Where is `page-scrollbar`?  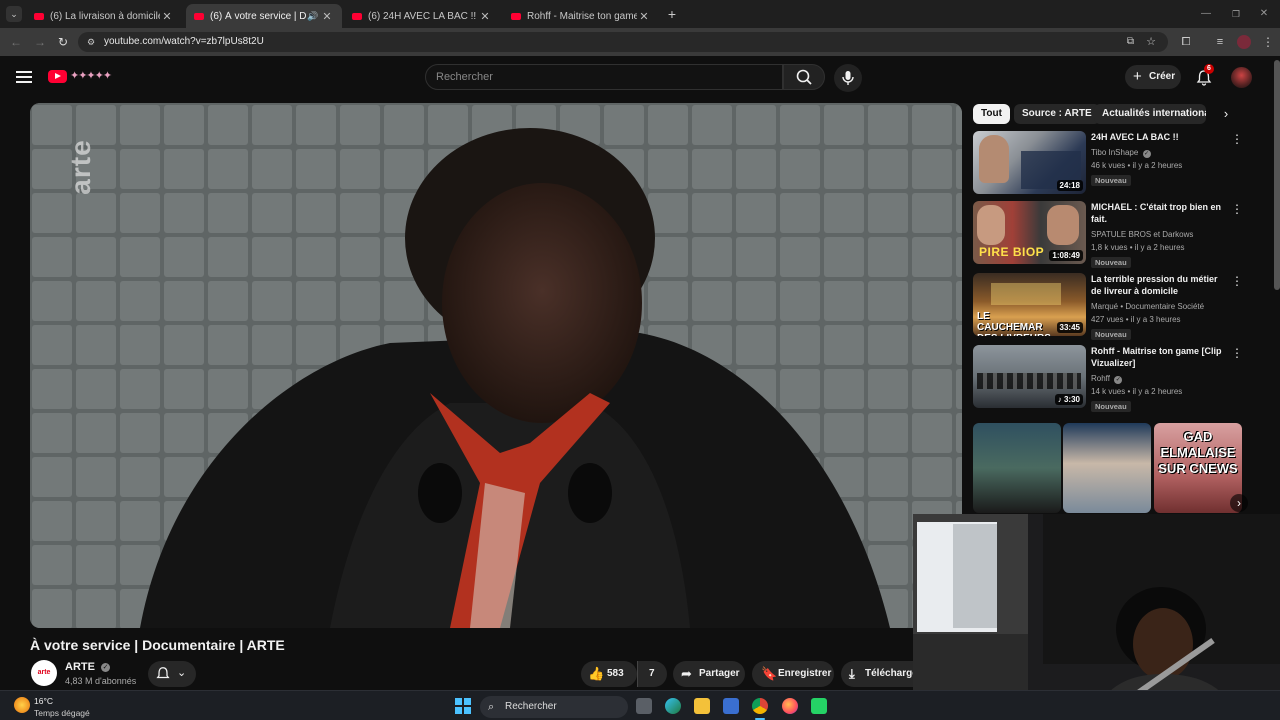 page-scrollbar is located at coordinates (1277, 175).